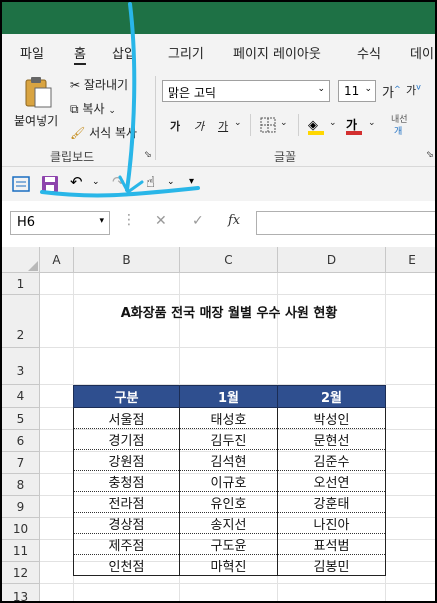  I want to click on row-header-5: 5, so click(21, 419).